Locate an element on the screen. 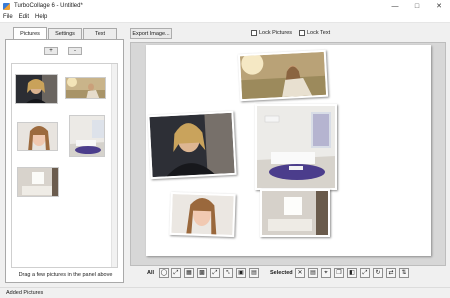 Image resolution: width=450 pixels, height=298 pixels. thumbnail-woman-dark-portrait is located at coordinates (36, 89).